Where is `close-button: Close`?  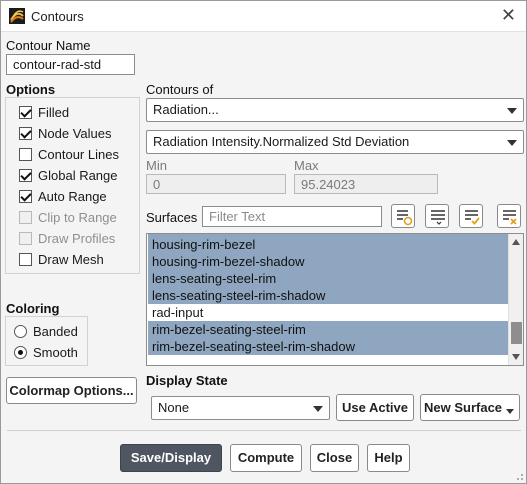
close-button: Close is located at coordinates (334, 458).